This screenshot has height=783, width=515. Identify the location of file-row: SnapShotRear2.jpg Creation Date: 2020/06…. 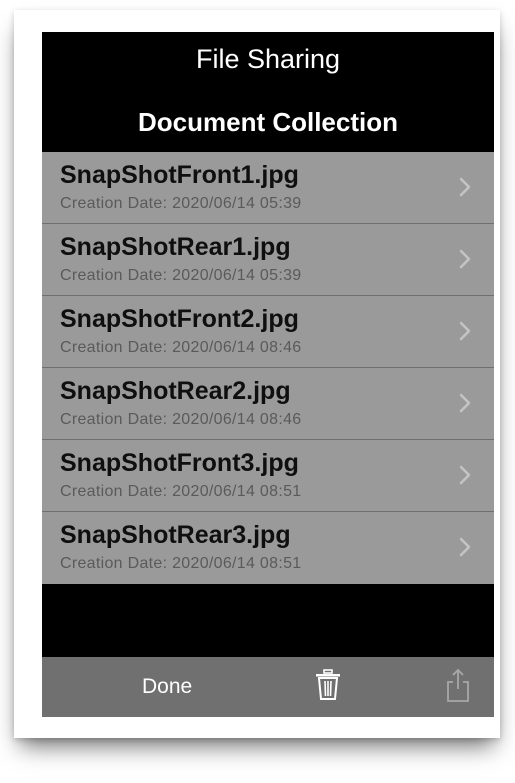
(268, 404).